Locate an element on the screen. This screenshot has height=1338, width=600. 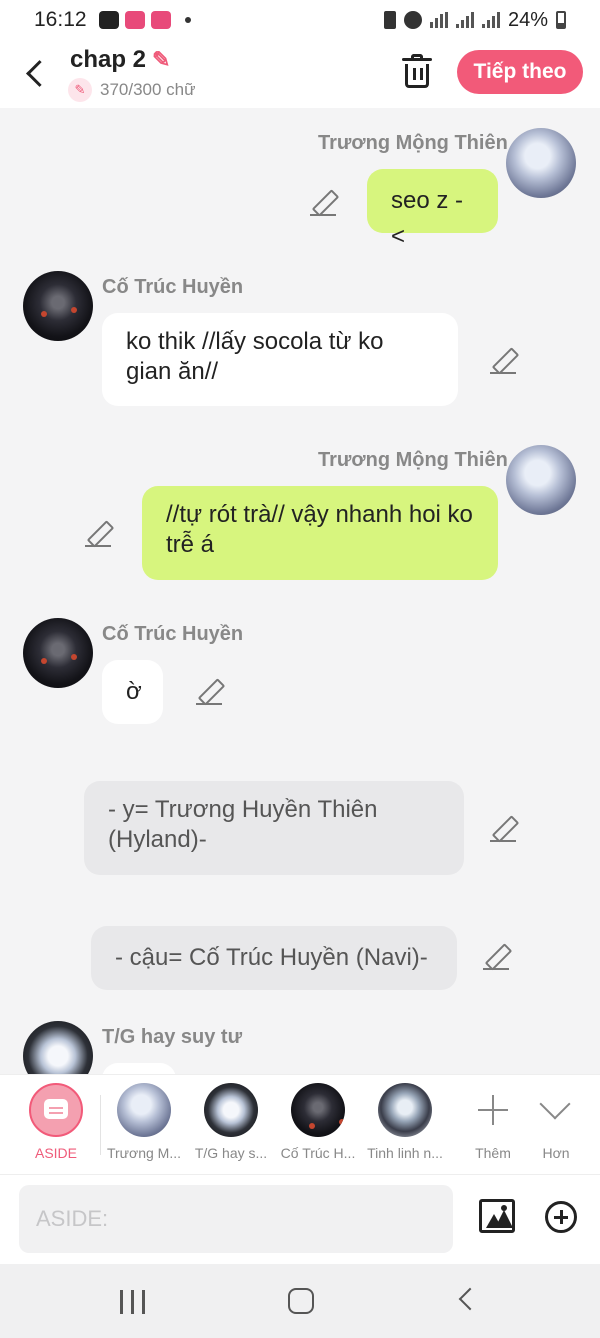
chapter-title: chap 2 ✎ is located at coordinates (120, 60).